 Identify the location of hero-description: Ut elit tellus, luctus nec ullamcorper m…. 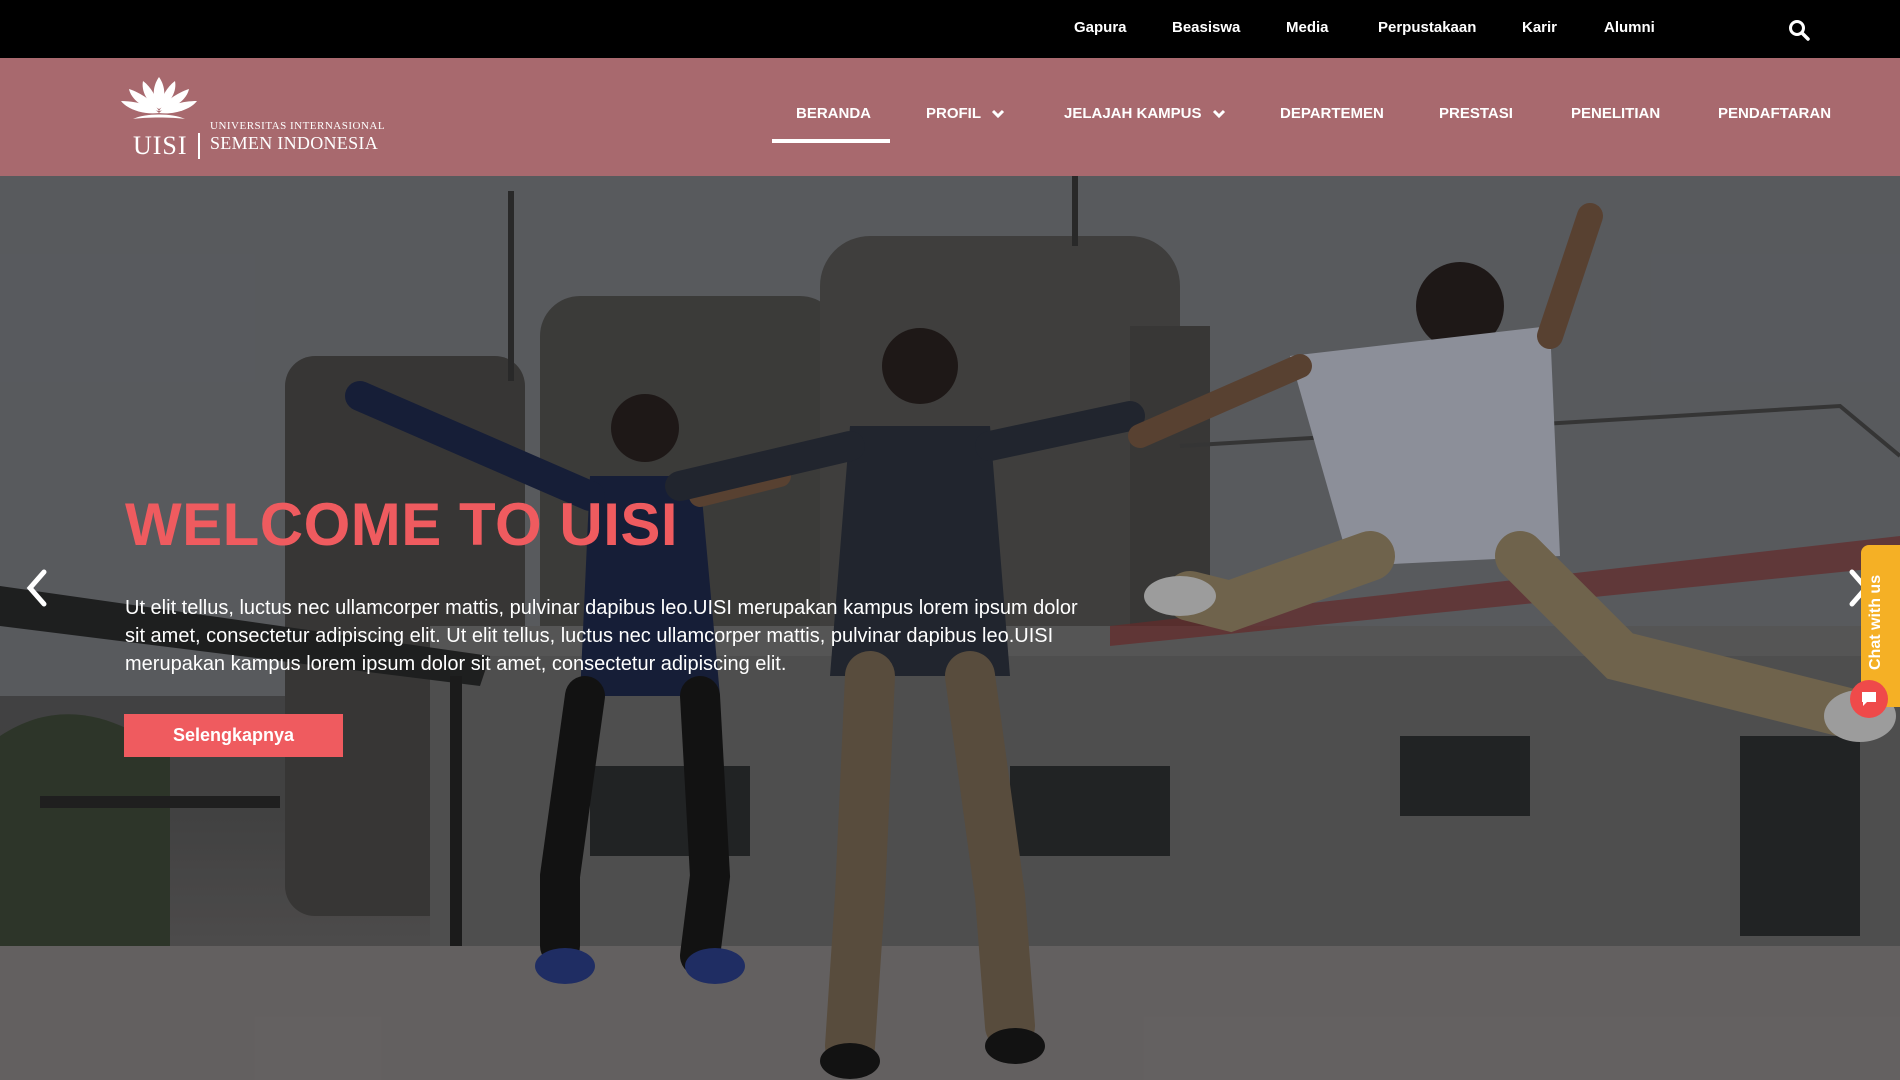
(601, 636).